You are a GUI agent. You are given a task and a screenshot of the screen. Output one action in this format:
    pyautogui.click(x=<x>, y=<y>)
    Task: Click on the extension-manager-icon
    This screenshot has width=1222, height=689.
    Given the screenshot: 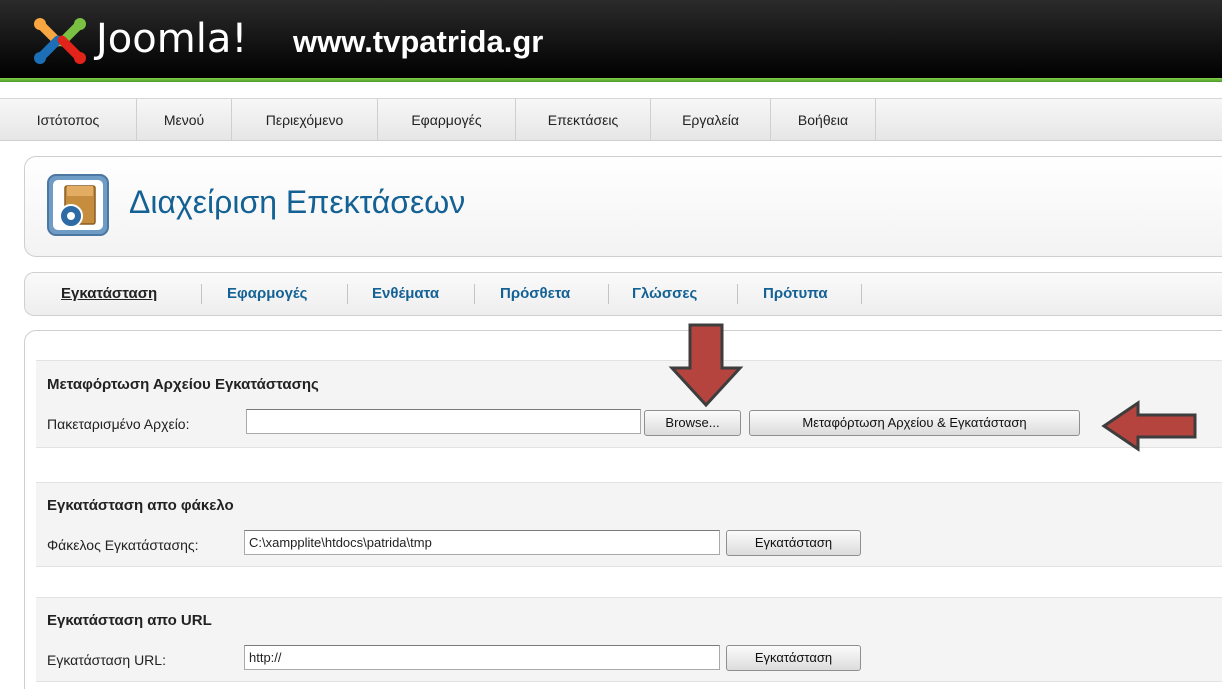 What is the action you would take?
    pyautogui.click(x=78, y=205)
    